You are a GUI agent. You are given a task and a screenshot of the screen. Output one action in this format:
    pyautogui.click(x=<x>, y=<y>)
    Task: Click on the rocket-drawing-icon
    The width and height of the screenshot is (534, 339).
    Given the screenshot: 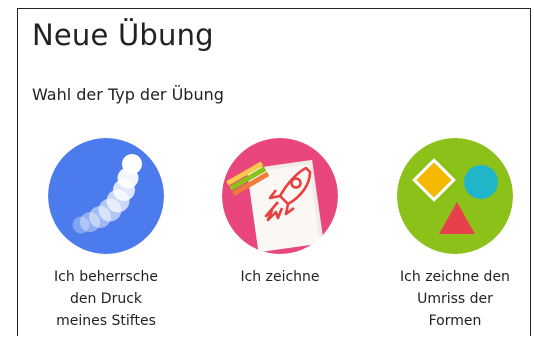 What is the action you would take?
    pyautogui.click(x=280, y=196)
    